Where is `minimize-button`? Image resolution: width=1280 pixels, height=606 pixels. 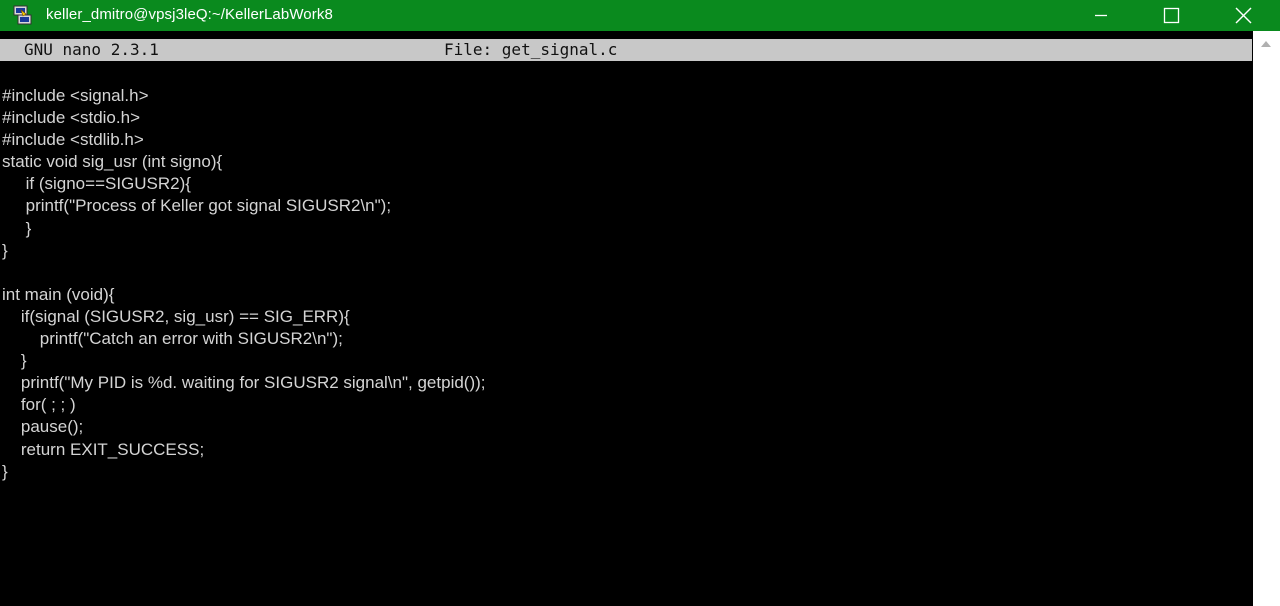 minimize-button is located at coordinates (1101, 15).